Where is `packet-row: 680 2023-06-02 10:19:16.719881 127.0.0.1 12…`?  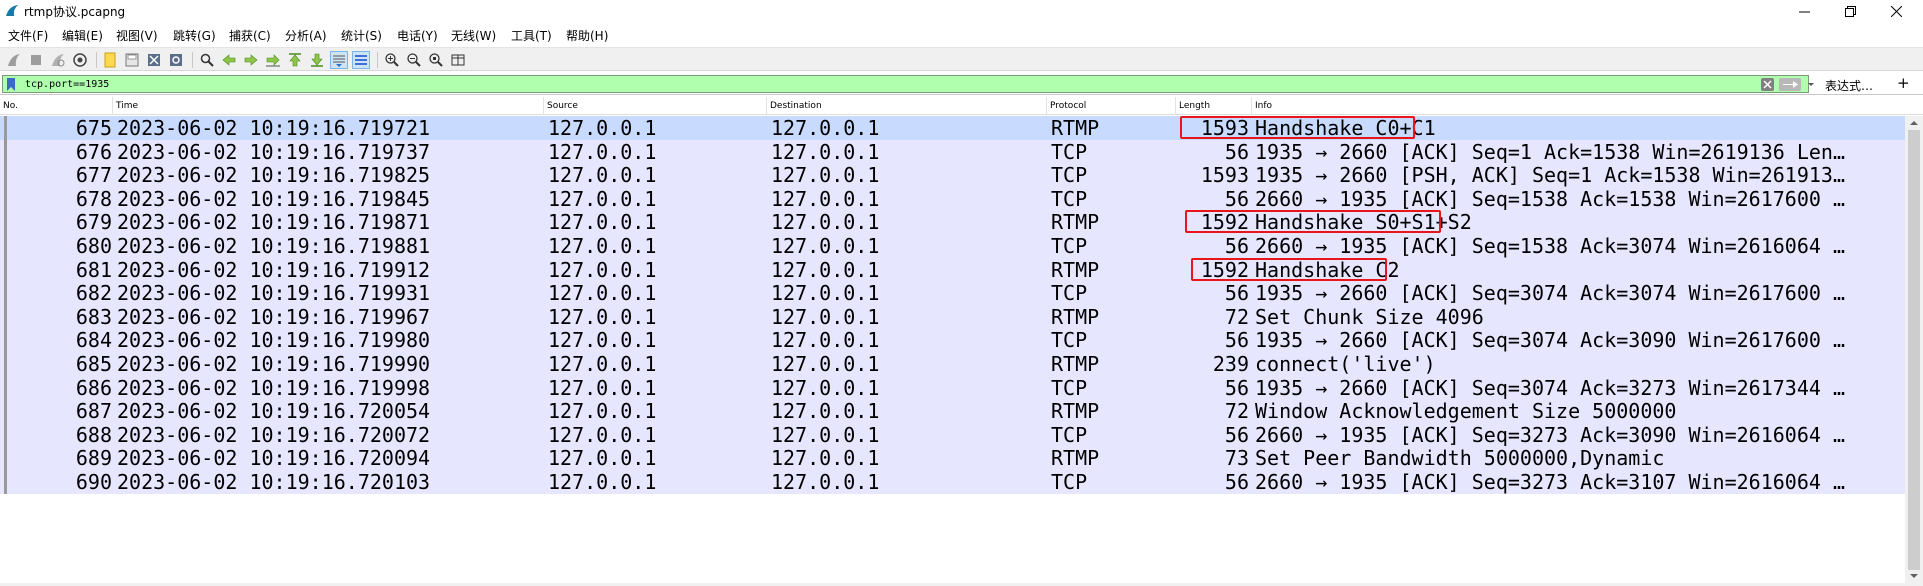 packet-row: 680 2023-06-02 10:19:16.719881 127.0.0.1 12… is located at coordinates (952, 246).